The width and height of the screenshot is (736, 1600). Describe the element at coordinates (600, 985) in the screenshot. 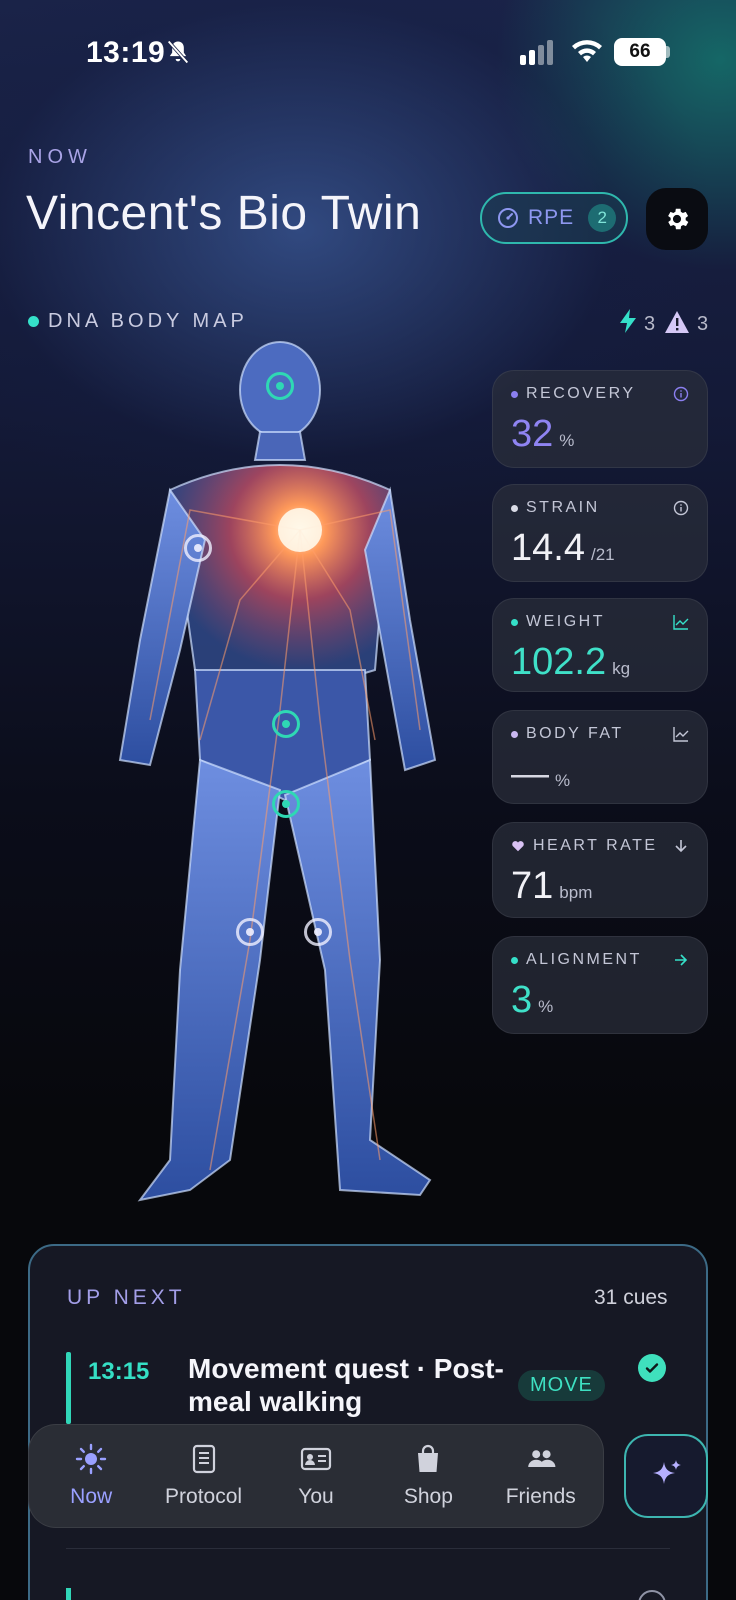

I see `alignment-card: ALIGNMENT 3 %` at that location.